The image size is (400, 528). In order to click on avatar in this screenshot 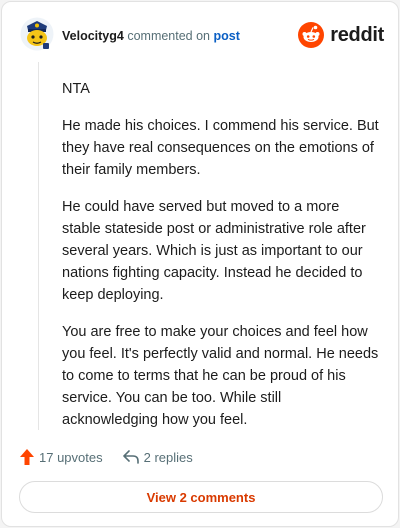, I will do `click(37, 34)`.